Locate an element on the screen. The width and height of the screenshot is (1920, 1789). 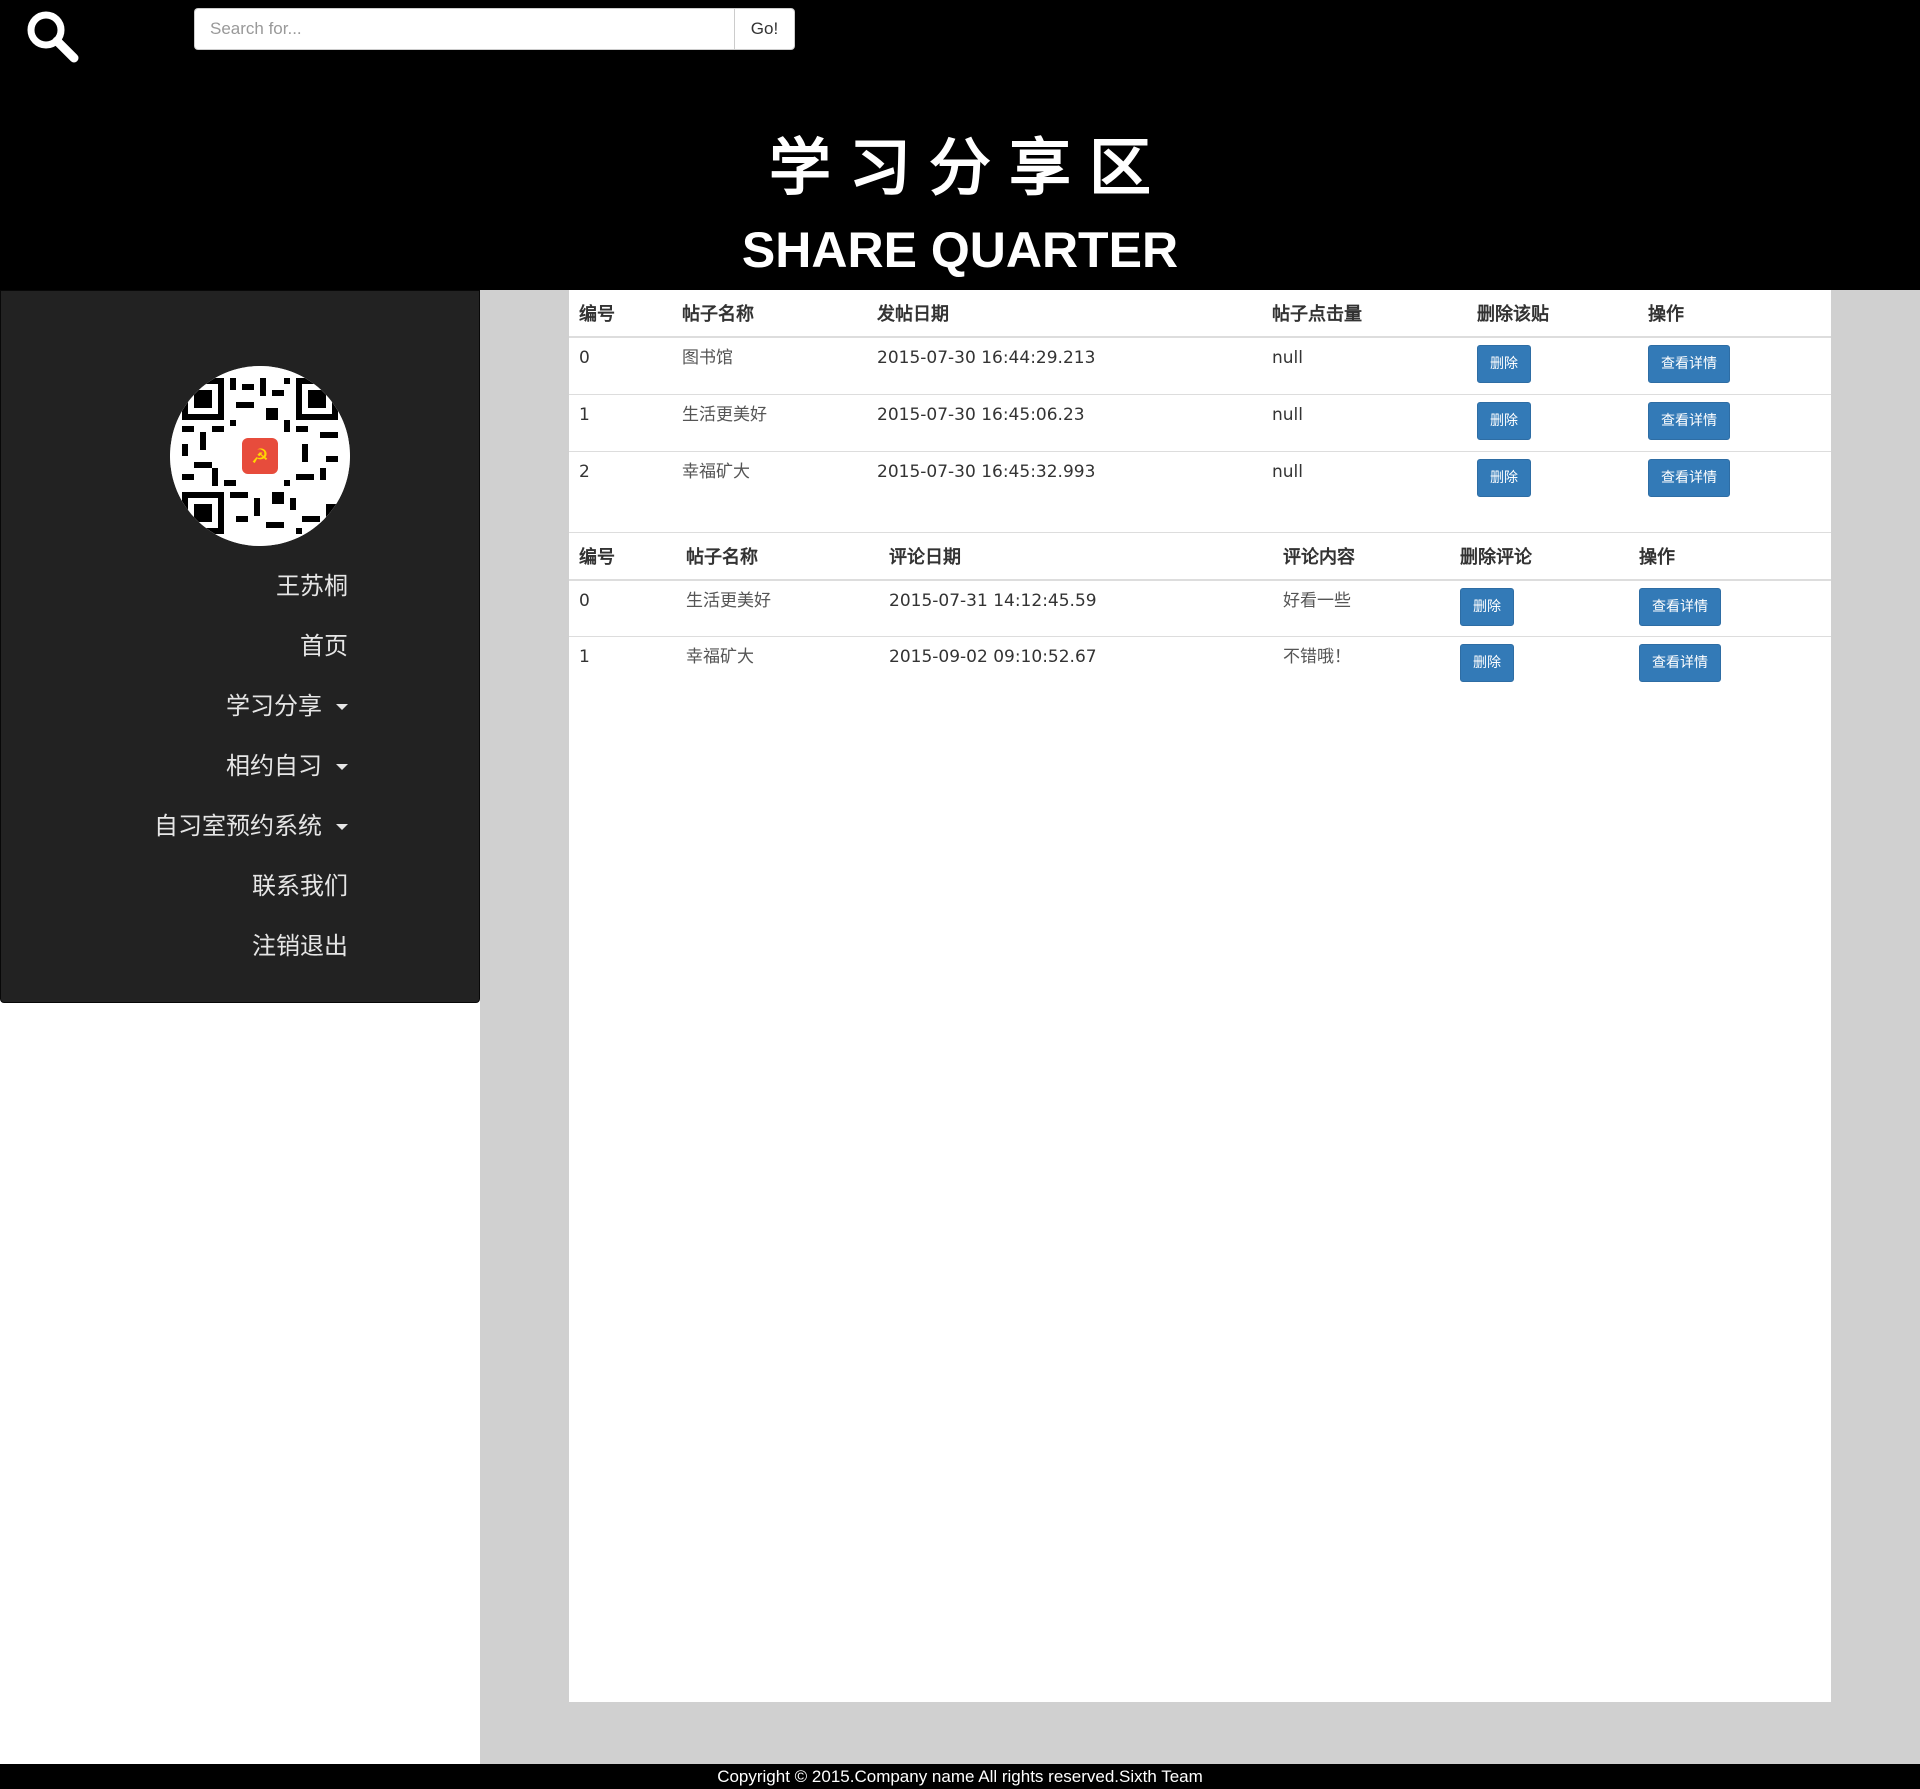
column-header: 发帖日期 is located at coordinates (1064, 314).